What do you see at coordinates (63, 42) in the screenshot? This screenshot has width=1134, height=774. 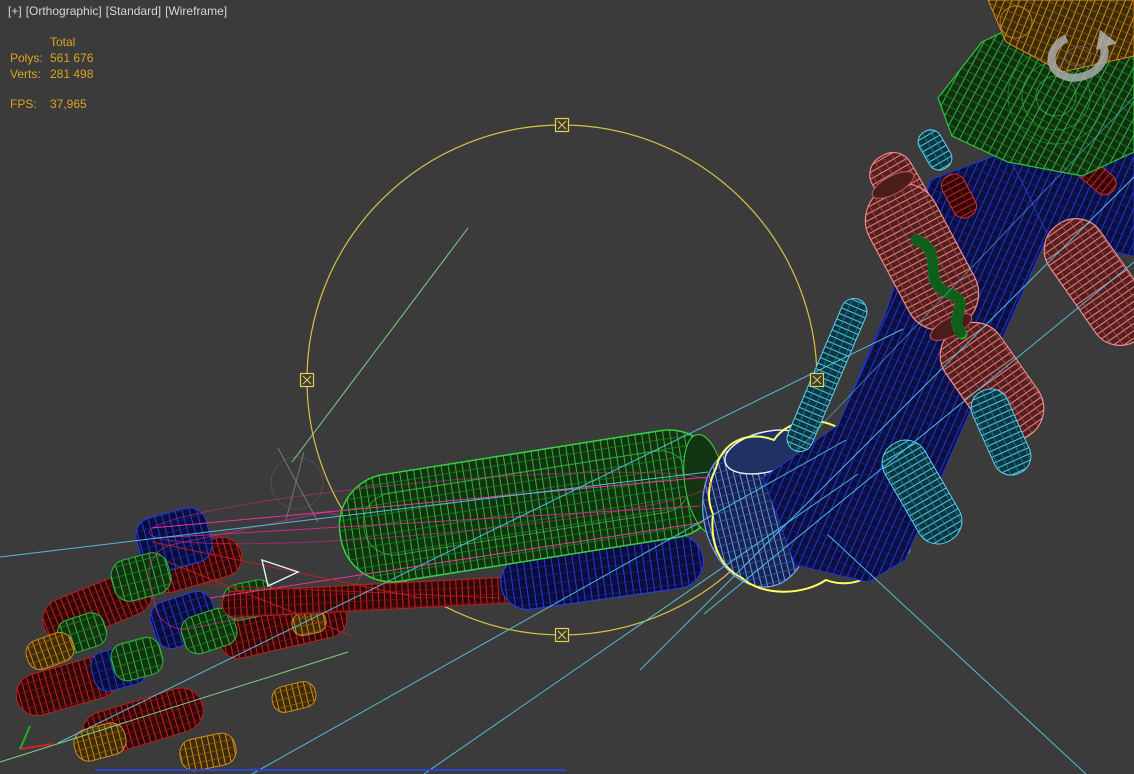 I see `stats-total-header: Total` at bounding box center [63, 42].